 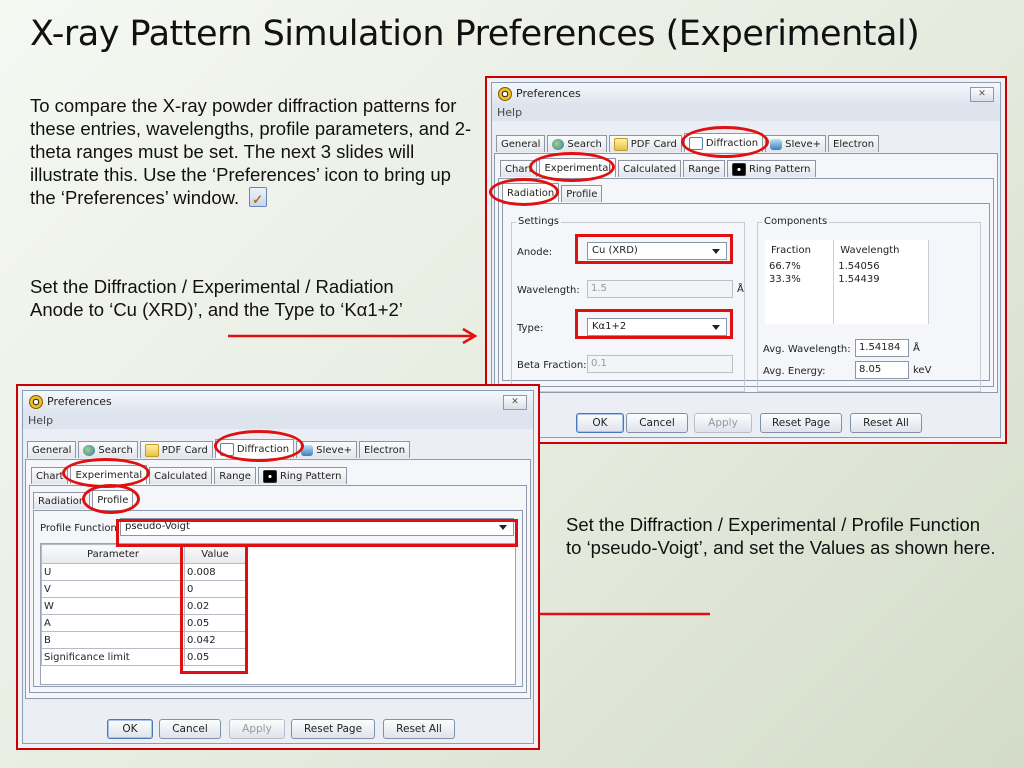 I want to click on value-cell: 0.02, so click(x=215, y=606).